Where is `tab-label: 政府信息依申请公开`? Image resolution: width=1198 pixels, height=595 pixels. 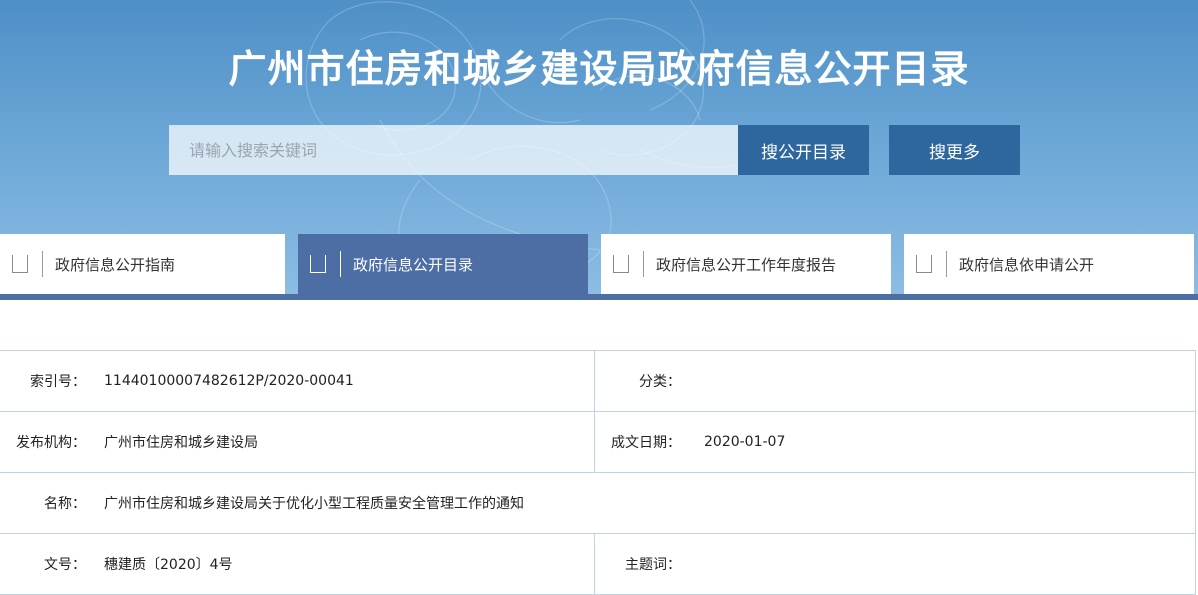 tab-label: 政府信息依申请公开 is located at coordinates (1027, 264).